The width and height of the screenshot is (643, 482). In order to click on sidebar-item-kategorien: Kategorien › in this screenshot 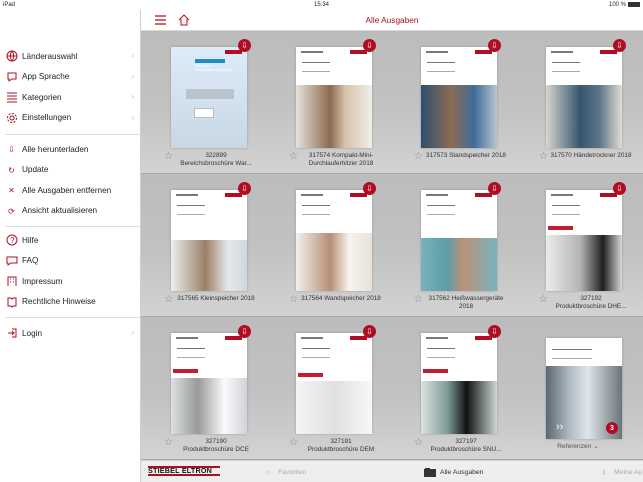, I will do `click(70, 97)`.